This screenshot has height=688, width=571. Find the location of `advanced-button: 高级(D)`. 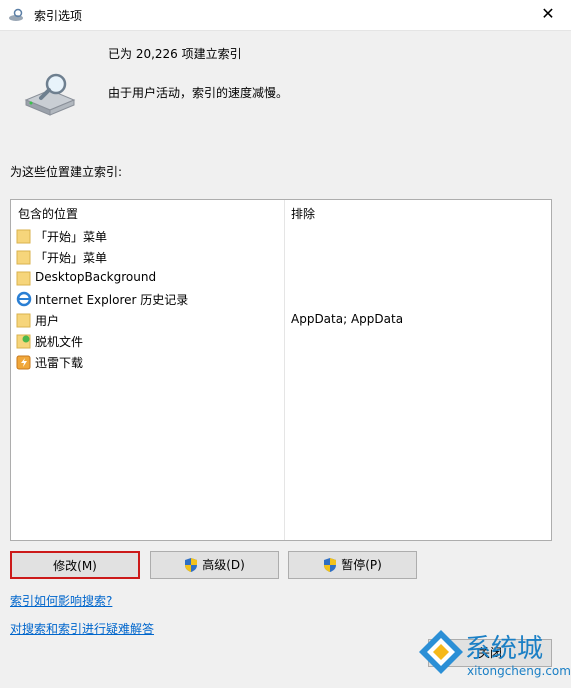

advanced-button: 高级(D) is located at coordinates (214, 565).